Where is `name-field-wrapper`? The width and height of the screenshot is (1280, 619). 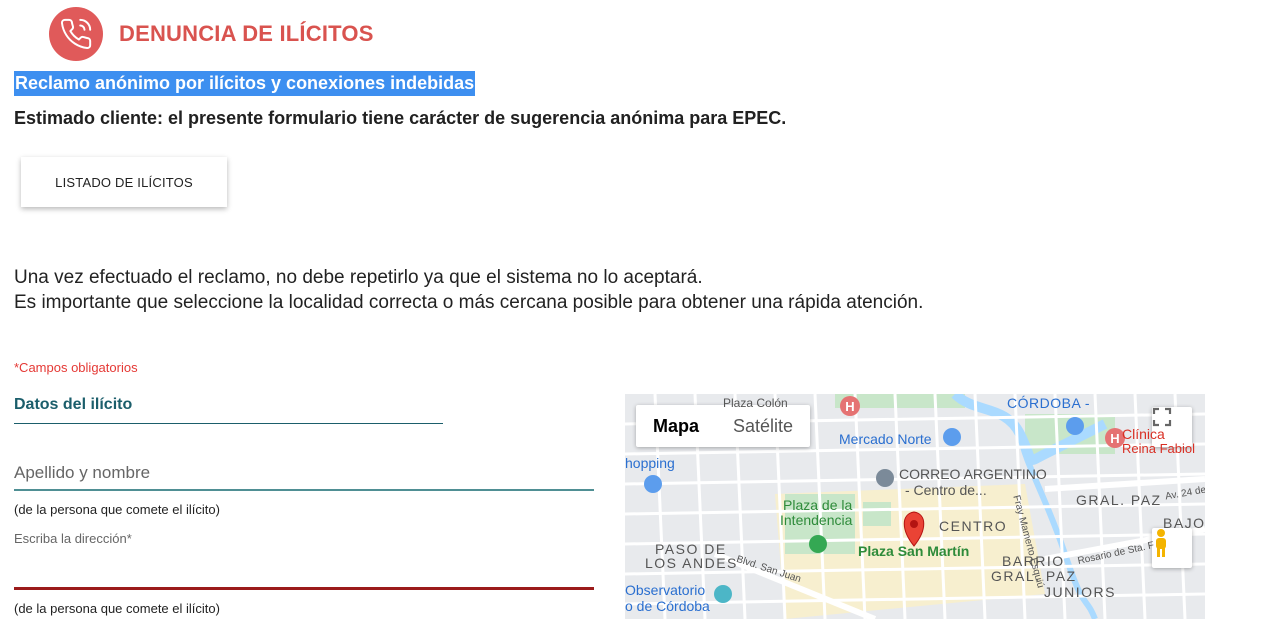
name-field-wrapper is located at coordinates (304, 474).